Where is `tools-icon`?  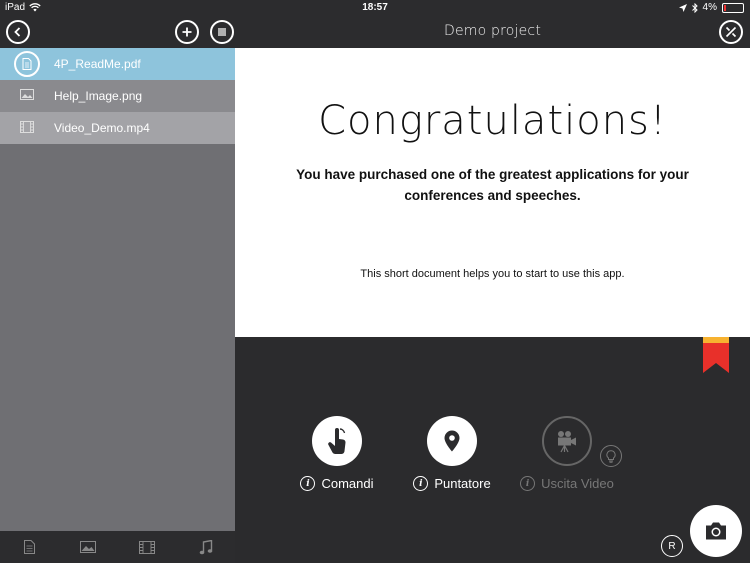 tools-icon is located at coordinates (731, 32).